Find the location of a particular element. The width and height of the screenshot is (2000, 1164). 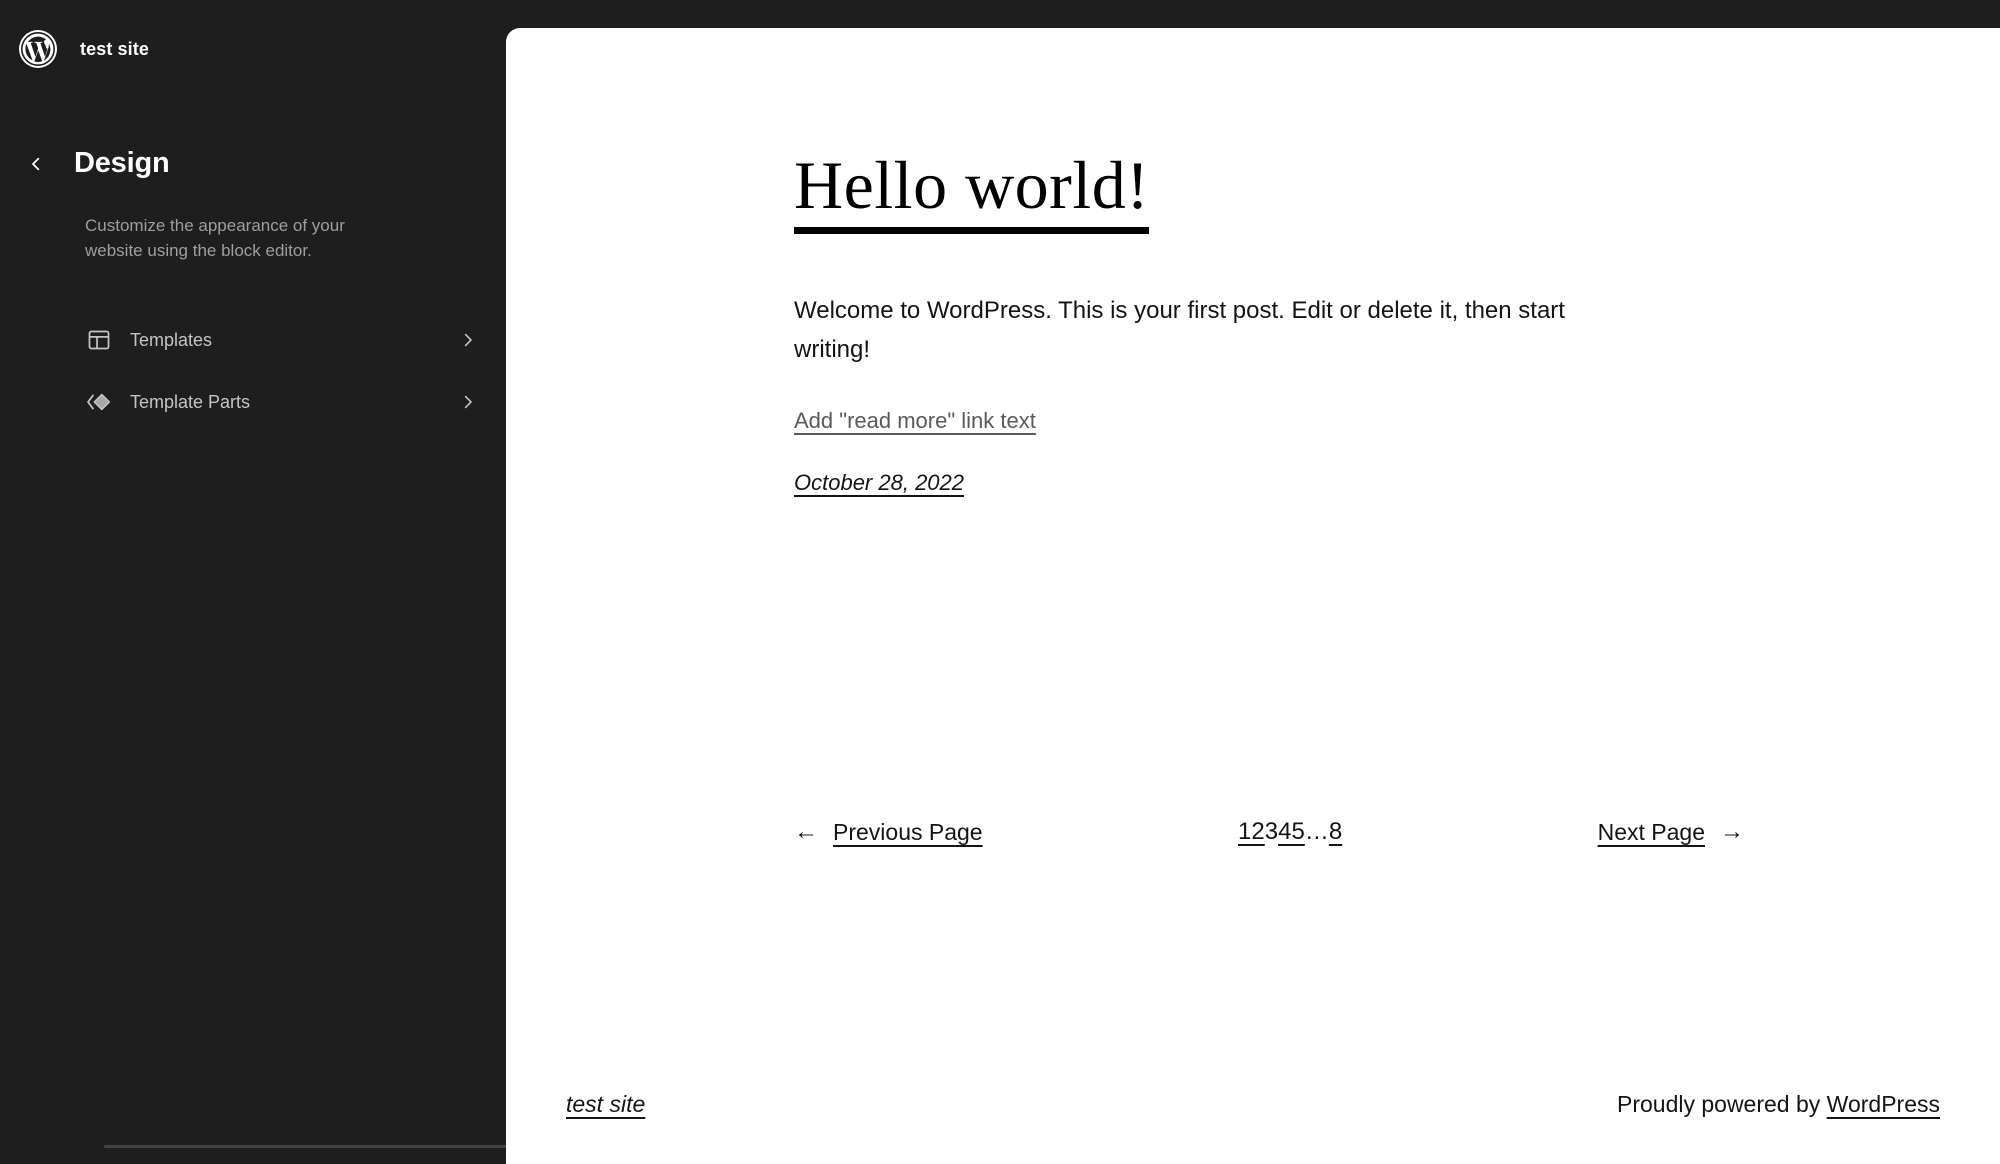

next-page-button: Next Page → is located at coordinates (1671, 832).